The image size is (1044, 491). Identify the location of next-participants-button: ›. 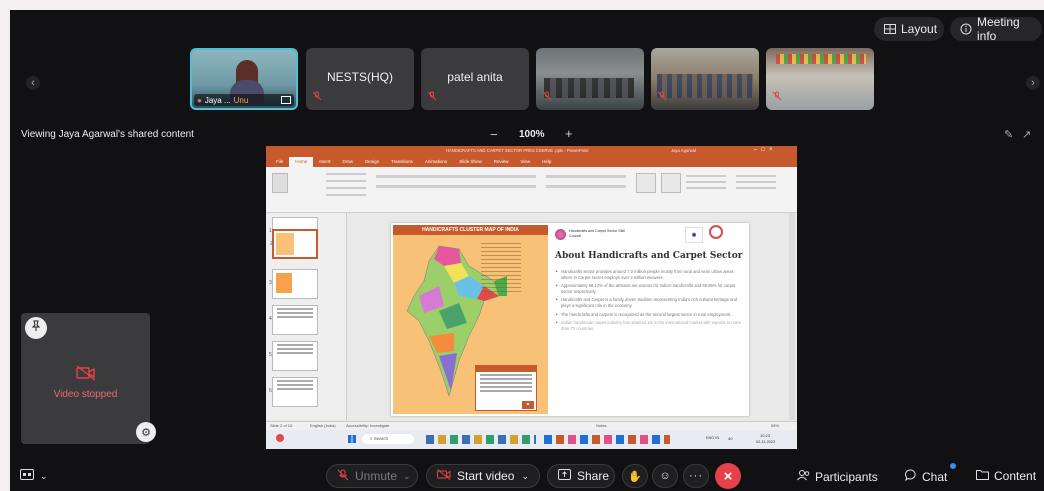
(1033, 83).